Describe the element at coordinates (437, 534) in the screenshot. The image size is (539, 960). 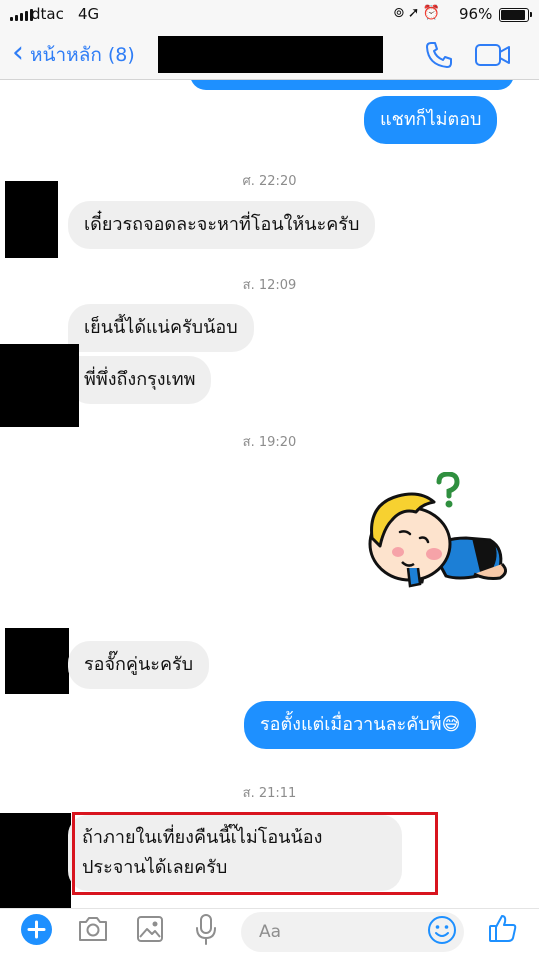
I see `confused-baby-sticker` at that location.